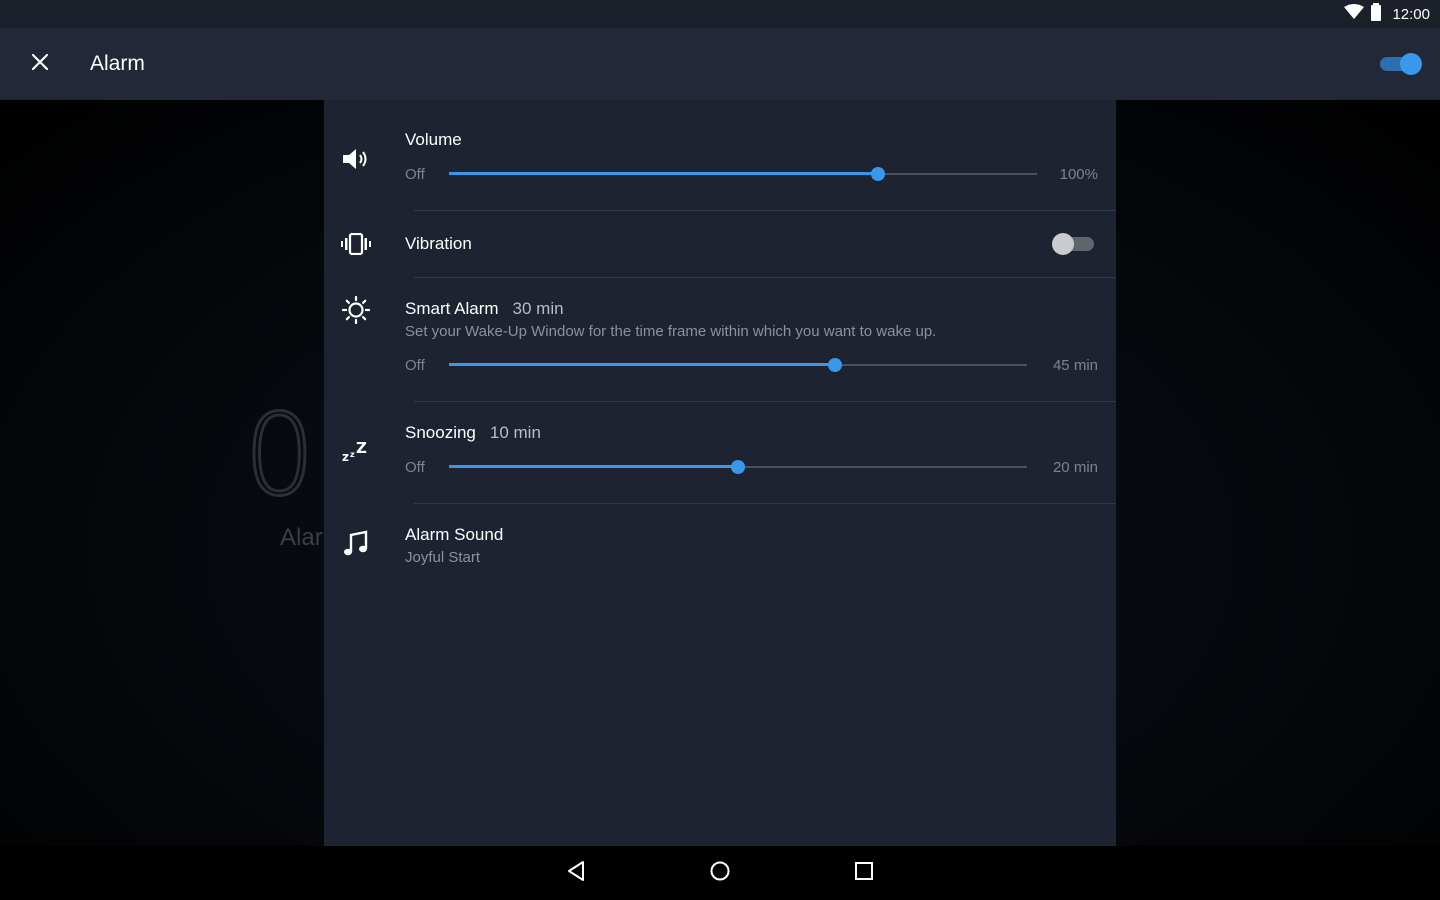 This screenshot has height=900, width=1440. What do you see at coordinates (1074, 244) in the screenshot?
I see `vibration-toggle` at bounding box center [1074, 244].